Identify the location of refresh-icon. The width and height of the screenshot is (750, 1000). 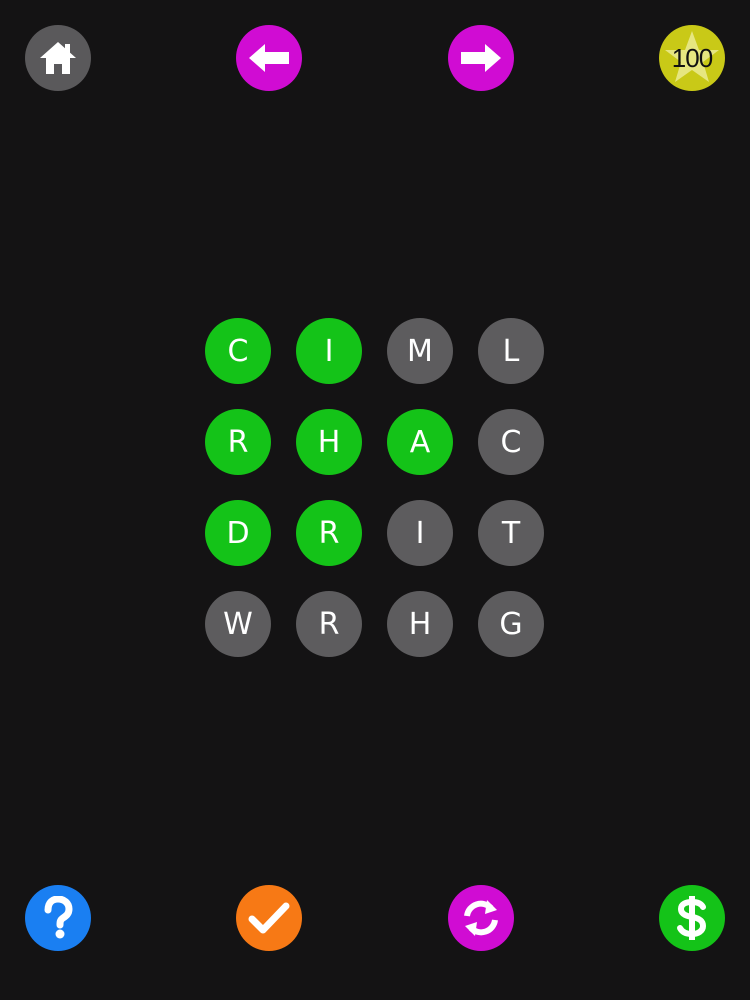
(481, 918).